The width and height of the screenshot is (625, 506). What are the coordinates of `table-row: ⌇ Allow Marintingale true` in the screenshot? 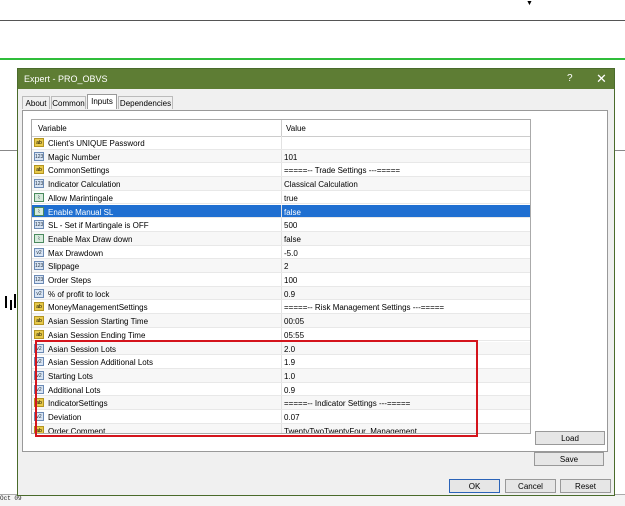 It's located at (281, 197).